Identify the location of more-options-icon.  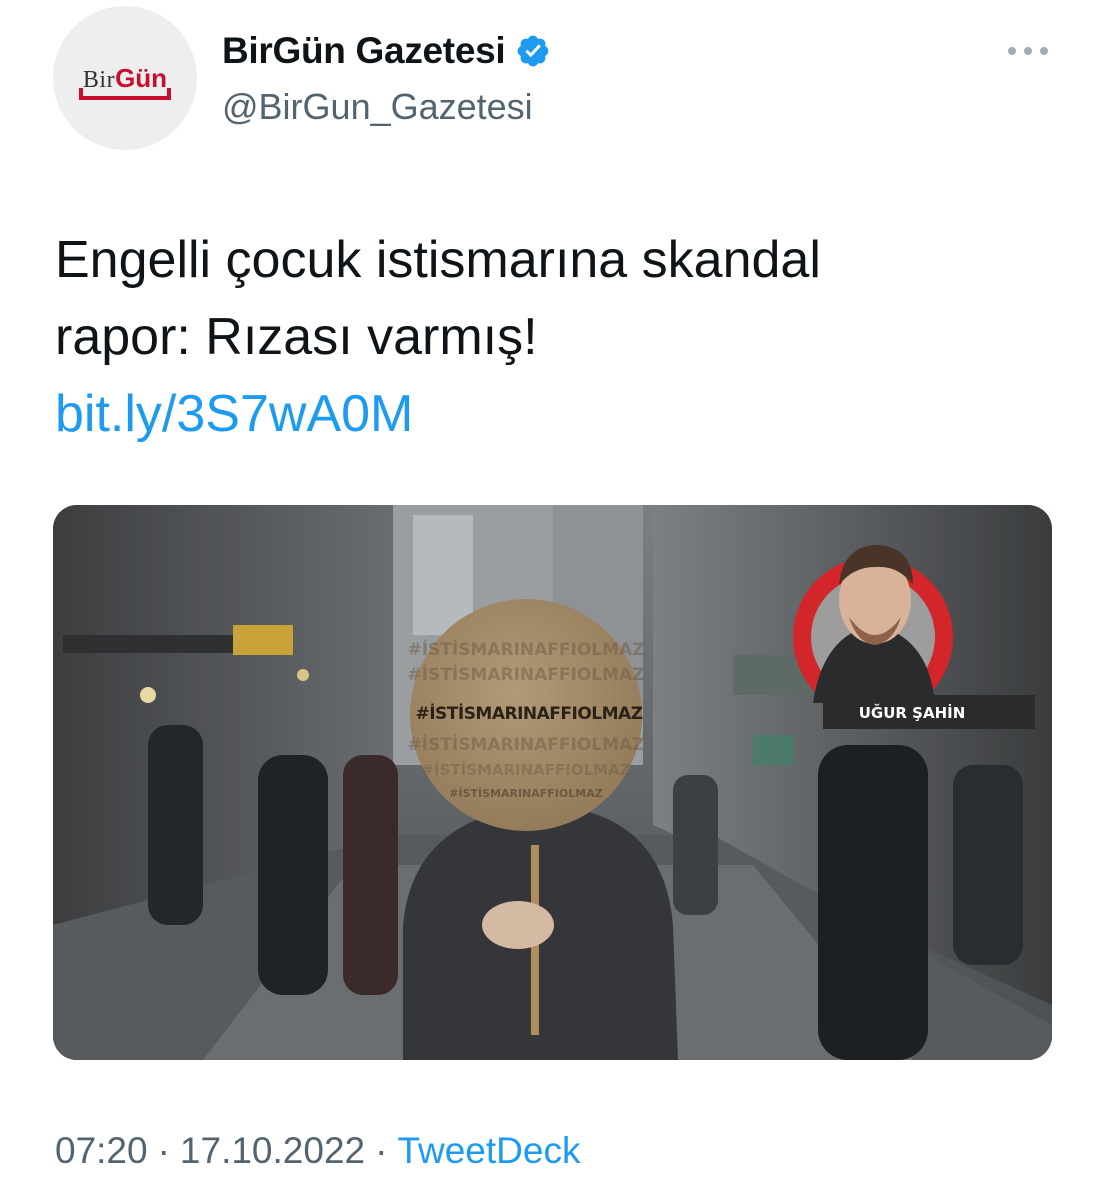
(1028, 51).